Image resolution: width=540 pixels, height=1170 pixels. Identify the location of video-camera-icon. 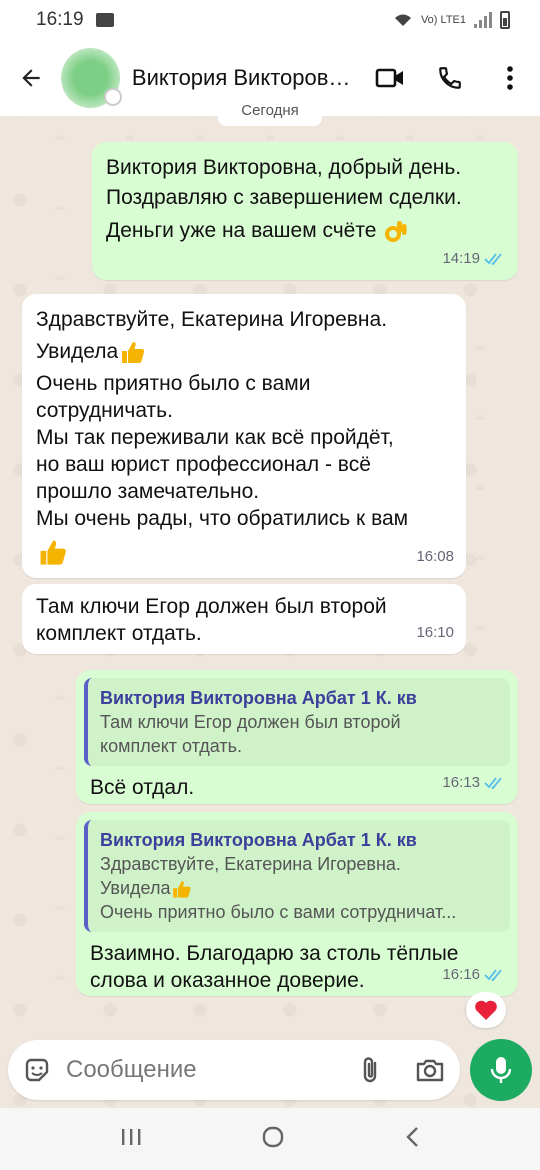
(389, 78).